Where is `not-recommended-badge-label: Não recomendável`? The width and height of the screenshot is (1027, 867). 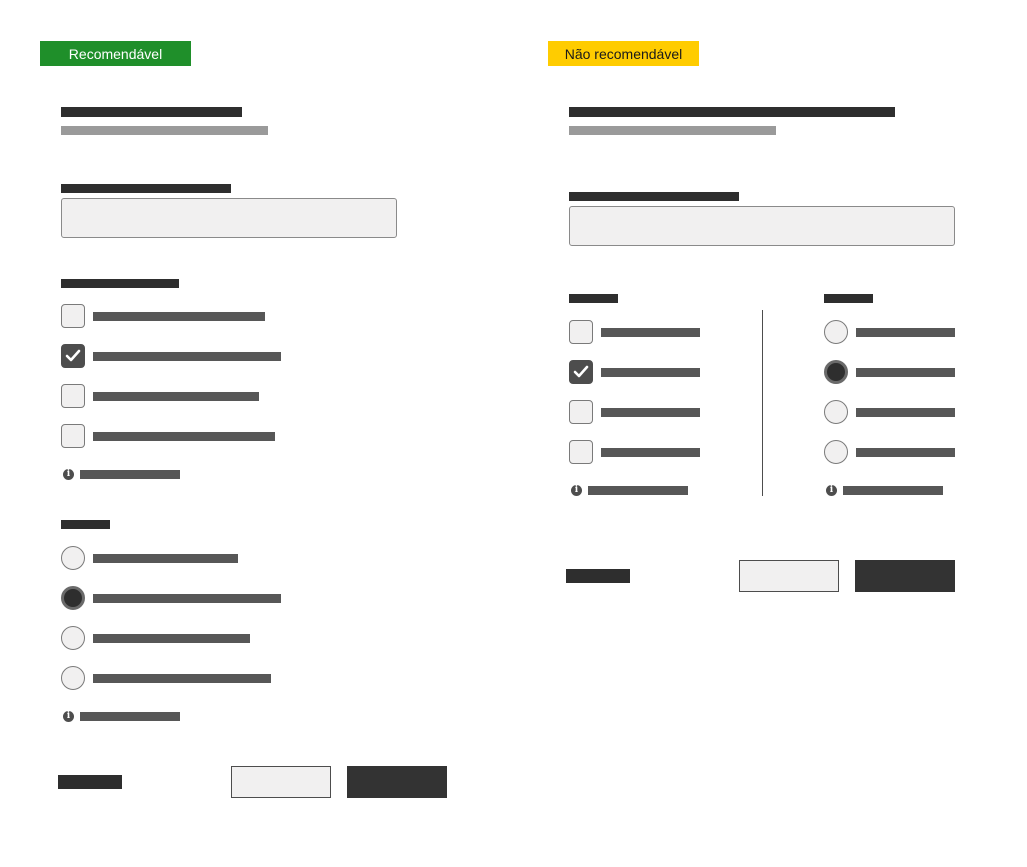 not-recommended-badge-label: Não recomendável is located at coordinates (623, 53).